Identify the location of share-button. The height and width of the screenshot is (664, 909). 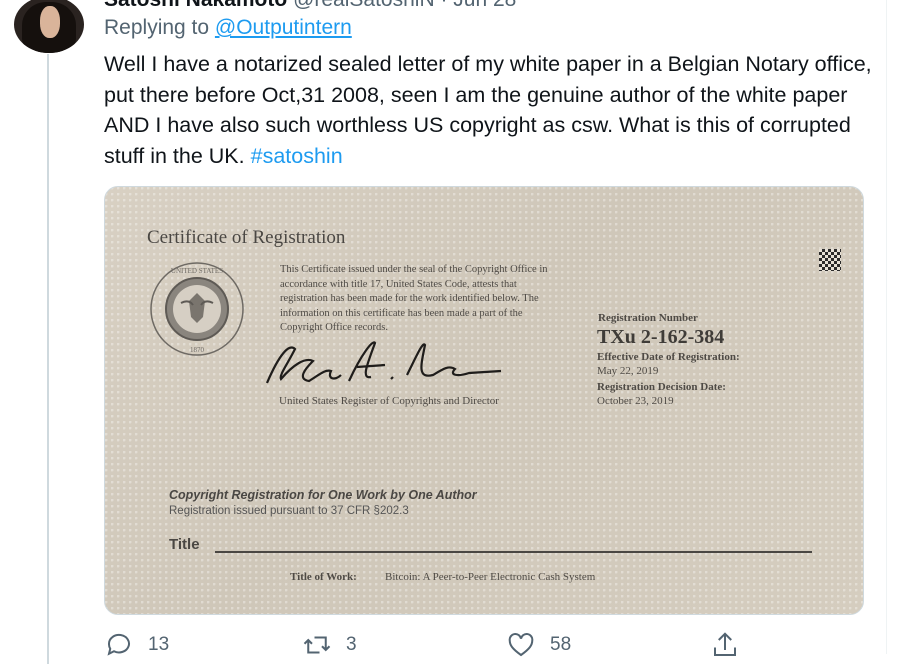
(725, 645).